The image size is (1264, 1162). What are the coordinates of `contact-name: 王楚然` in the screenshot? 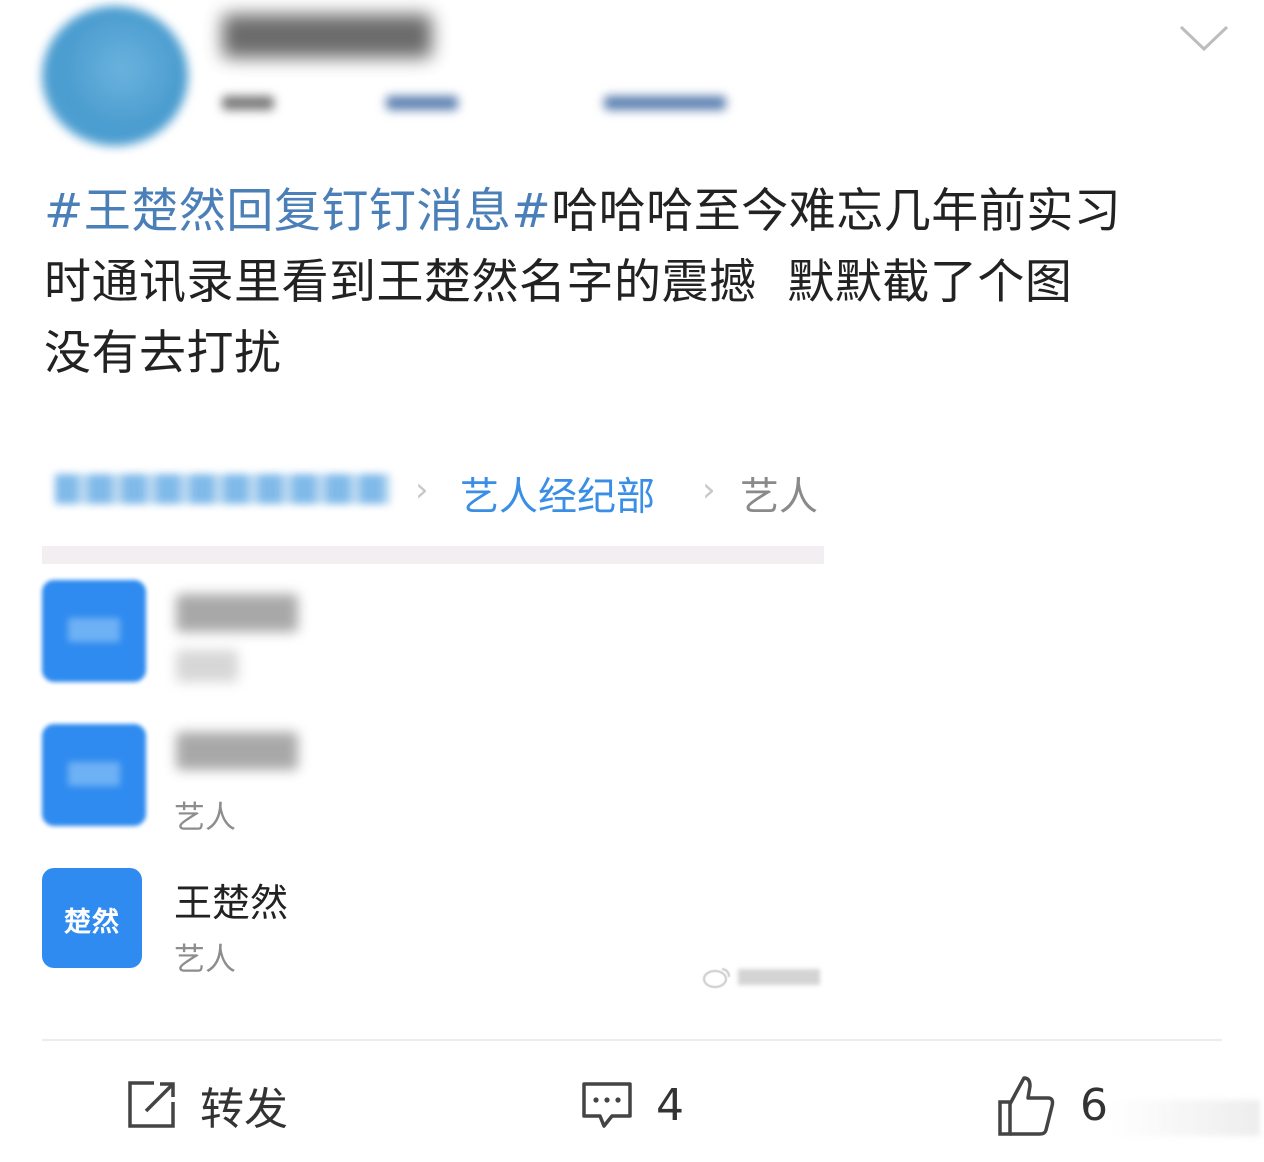 It's located at (231, 903).